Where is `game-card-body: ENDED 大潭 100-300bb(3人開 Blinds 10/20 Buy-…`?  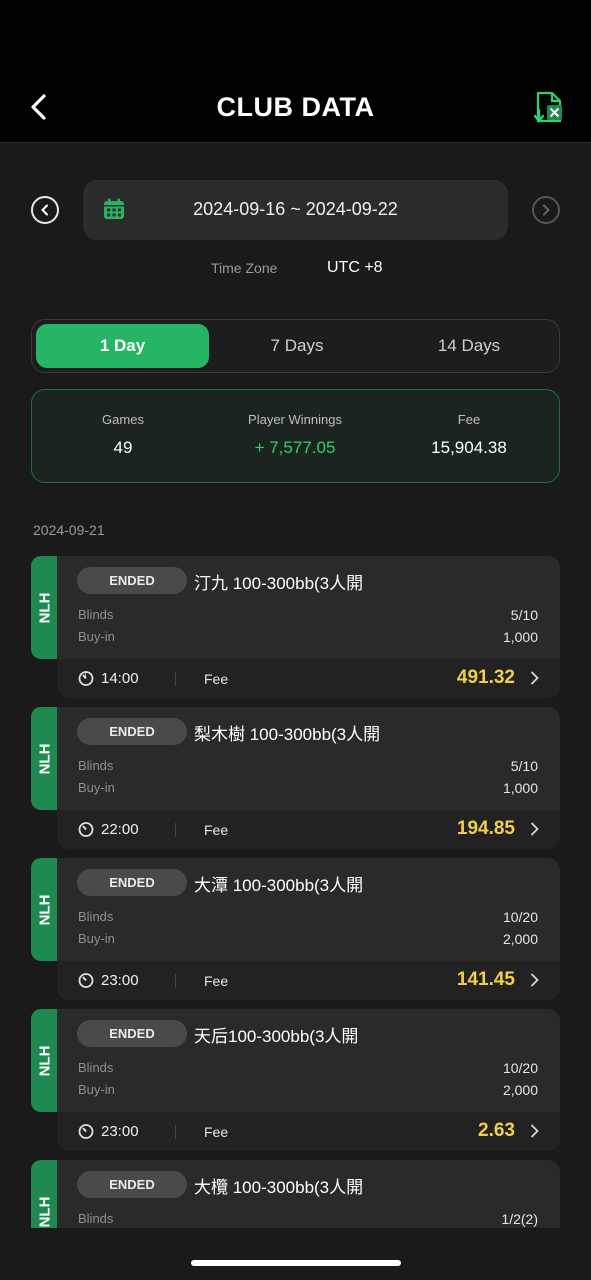
game-card-body: ENDED 大潭 100-300bb(3人開 Blinds 10/20 Buy-… is located at coordinates (308, 909).